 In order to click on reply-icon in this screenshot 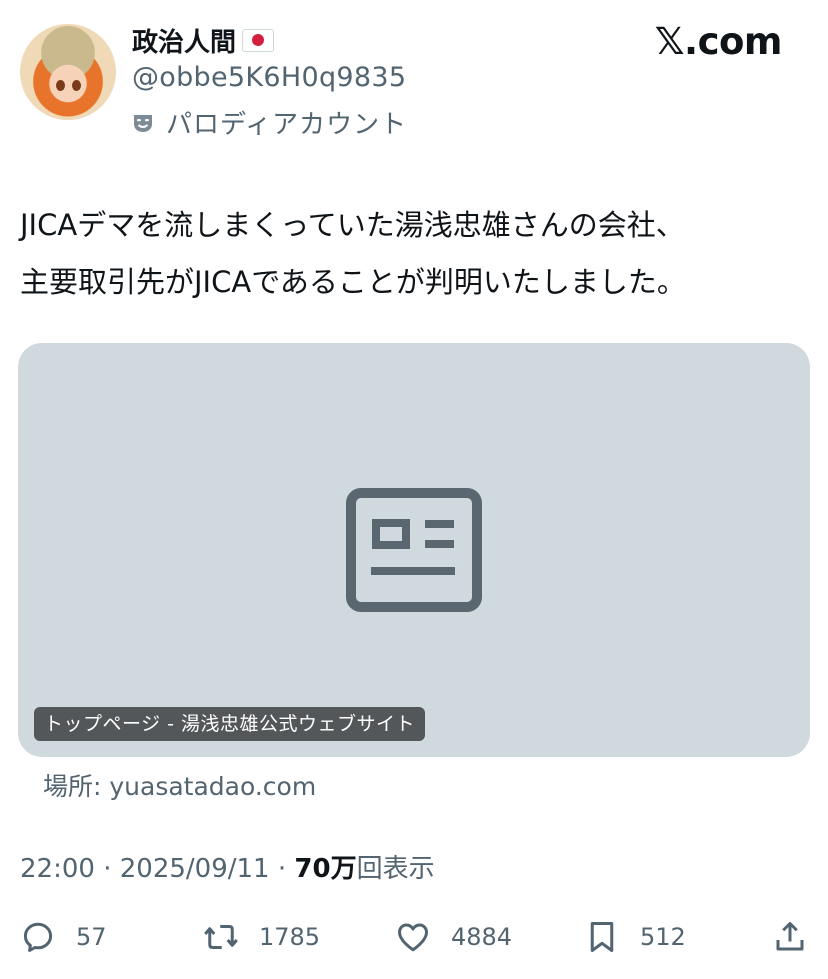, I will do `click(38, 937)`.